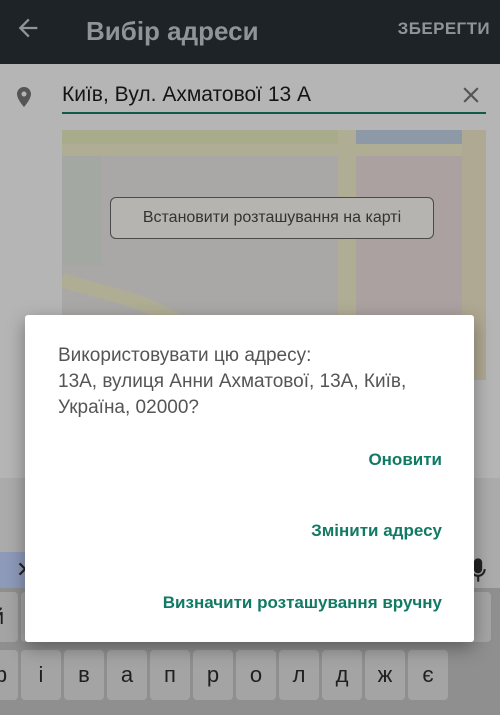  Describe the element at coordinates (405, 460) in the screenshot. I see `refresh-button: Оновити` at that location.